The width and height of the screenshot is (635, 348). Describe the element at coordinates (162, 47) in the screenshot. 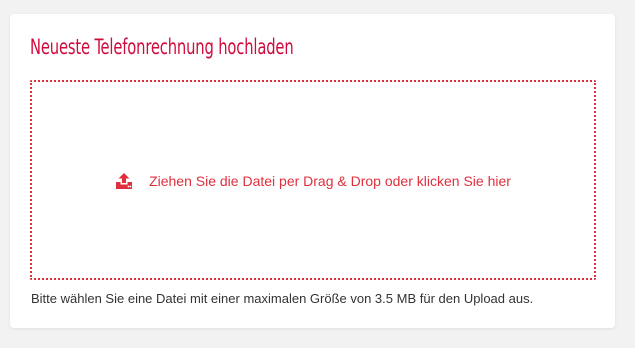

I see `card-title: Neueste Telefonrechnung hochladen` at that location.